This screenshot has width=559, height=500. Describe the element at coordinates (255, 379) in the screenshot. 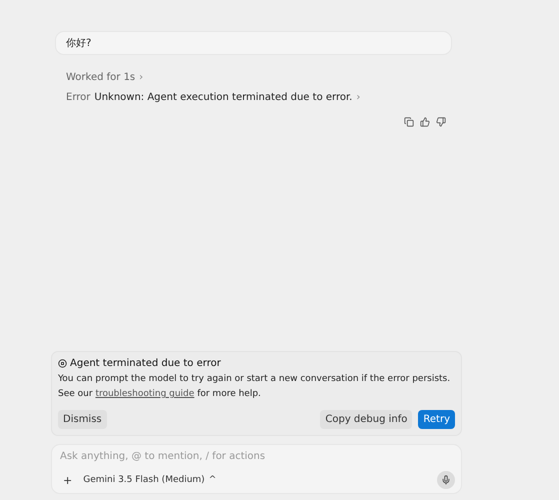

I see `card-body: You can prompt the model to try again or start a new conversation if the error persists.` at that location.